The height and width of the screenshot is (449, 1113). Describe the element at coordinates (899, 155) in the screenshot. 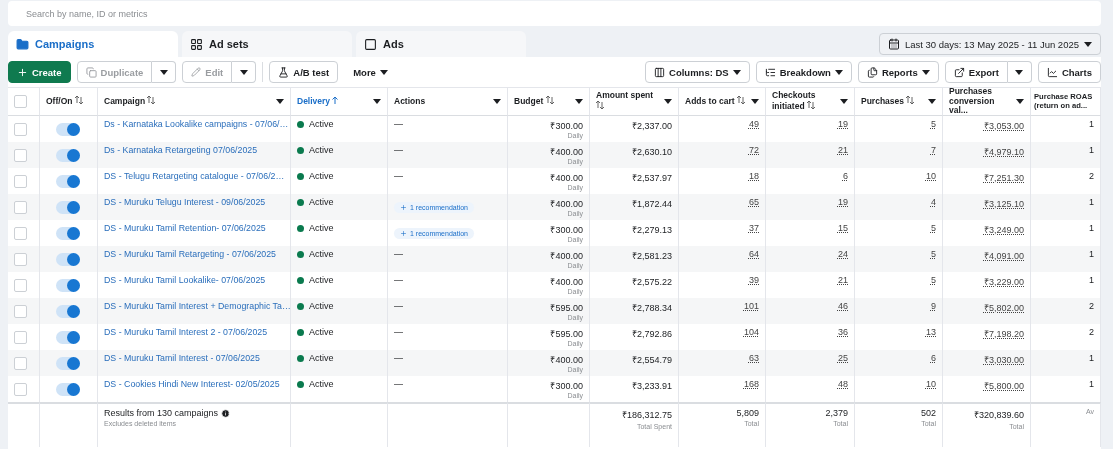

I see `table-cell: 7` at that location.